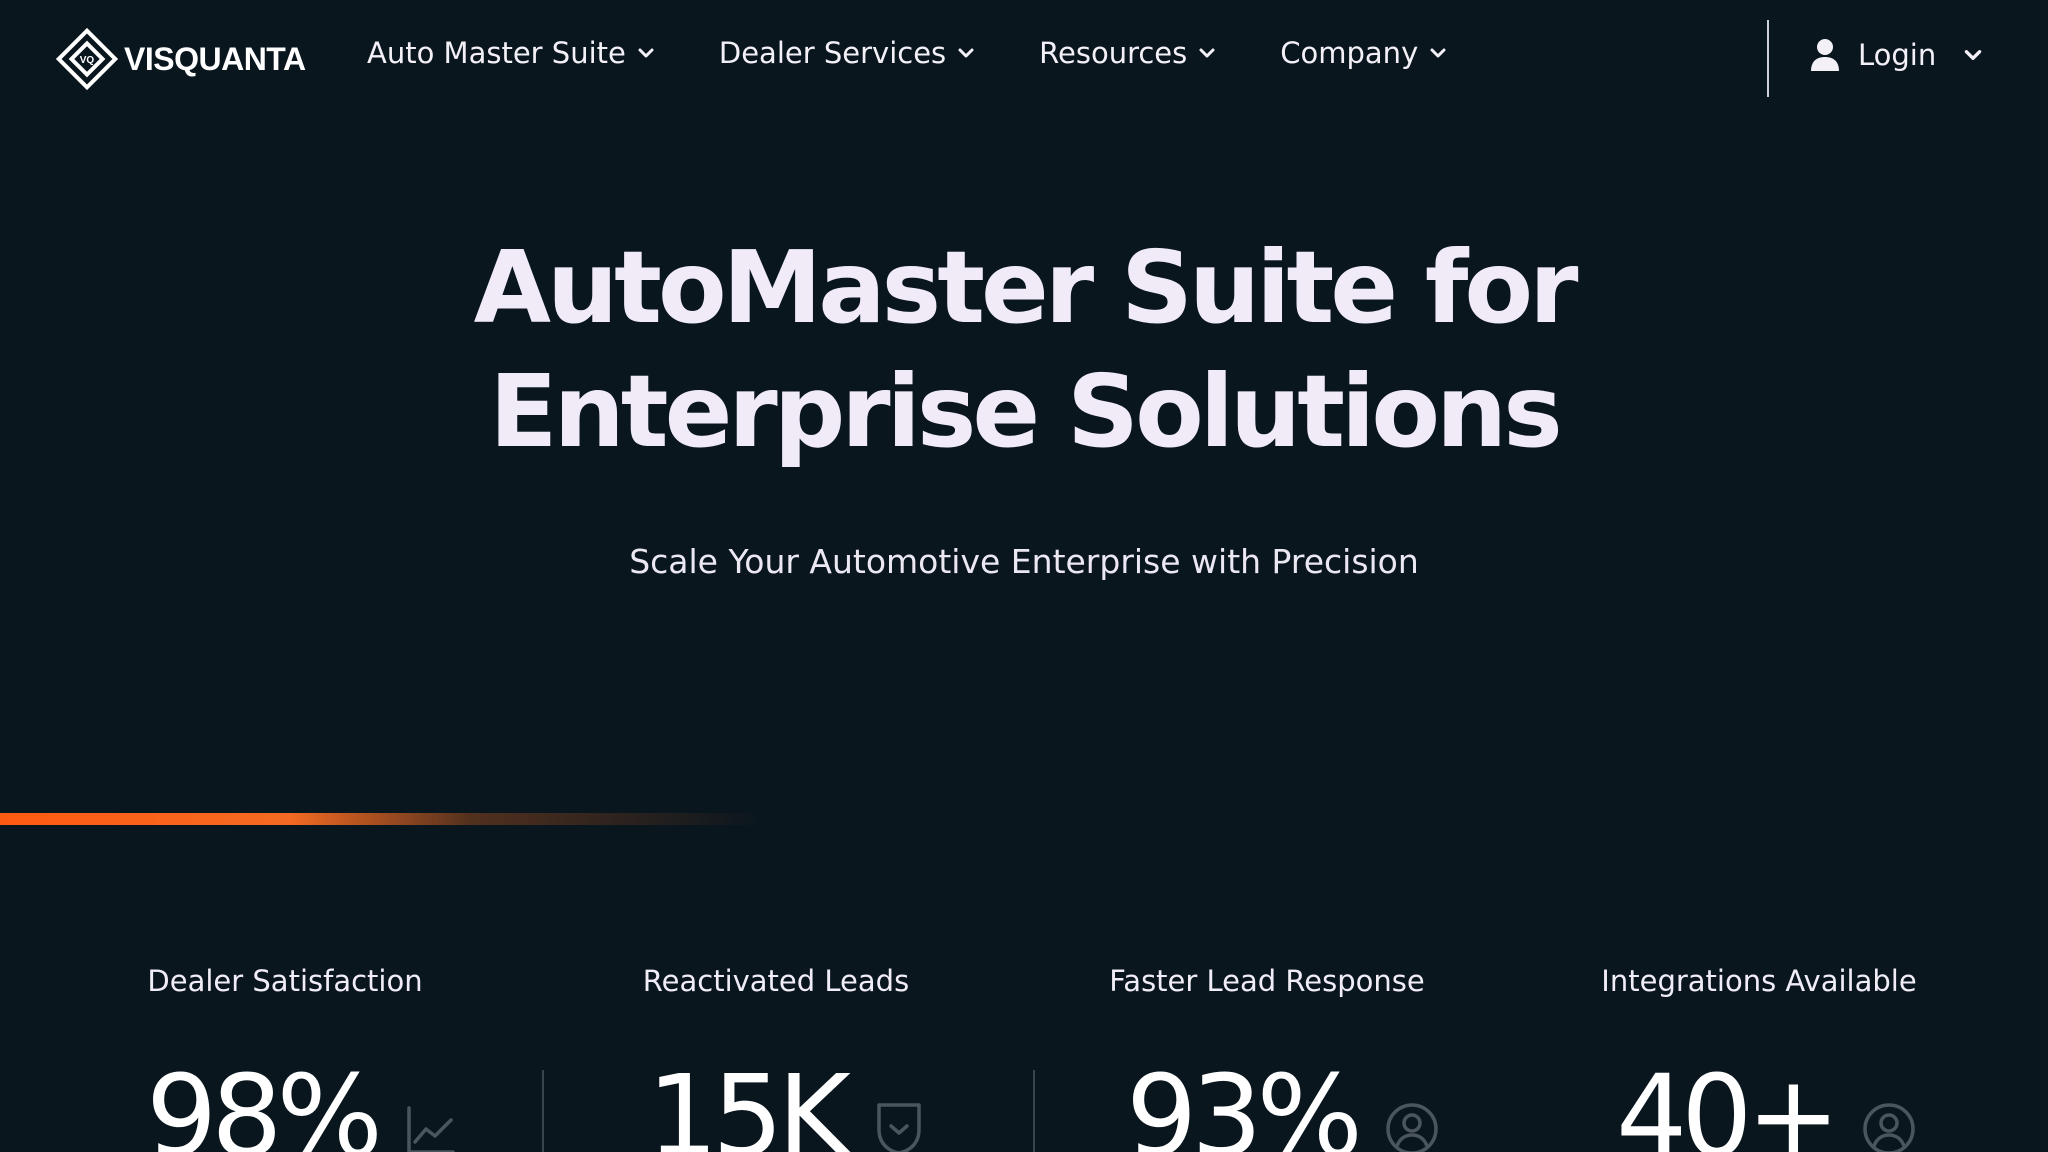  I want to click on stat-value-row: 93%, so click(1282, 1097).